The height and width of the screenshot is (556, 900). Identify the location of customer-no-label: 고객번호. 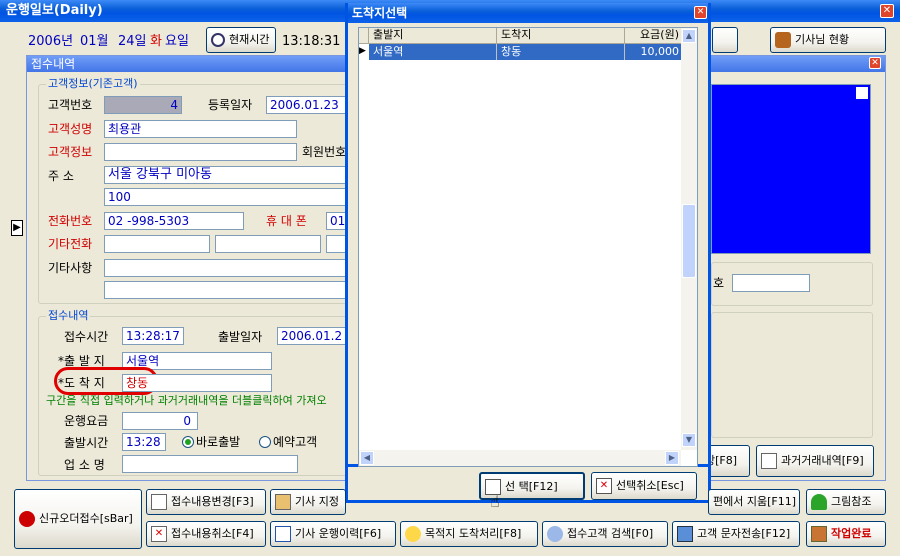
(70, 105).